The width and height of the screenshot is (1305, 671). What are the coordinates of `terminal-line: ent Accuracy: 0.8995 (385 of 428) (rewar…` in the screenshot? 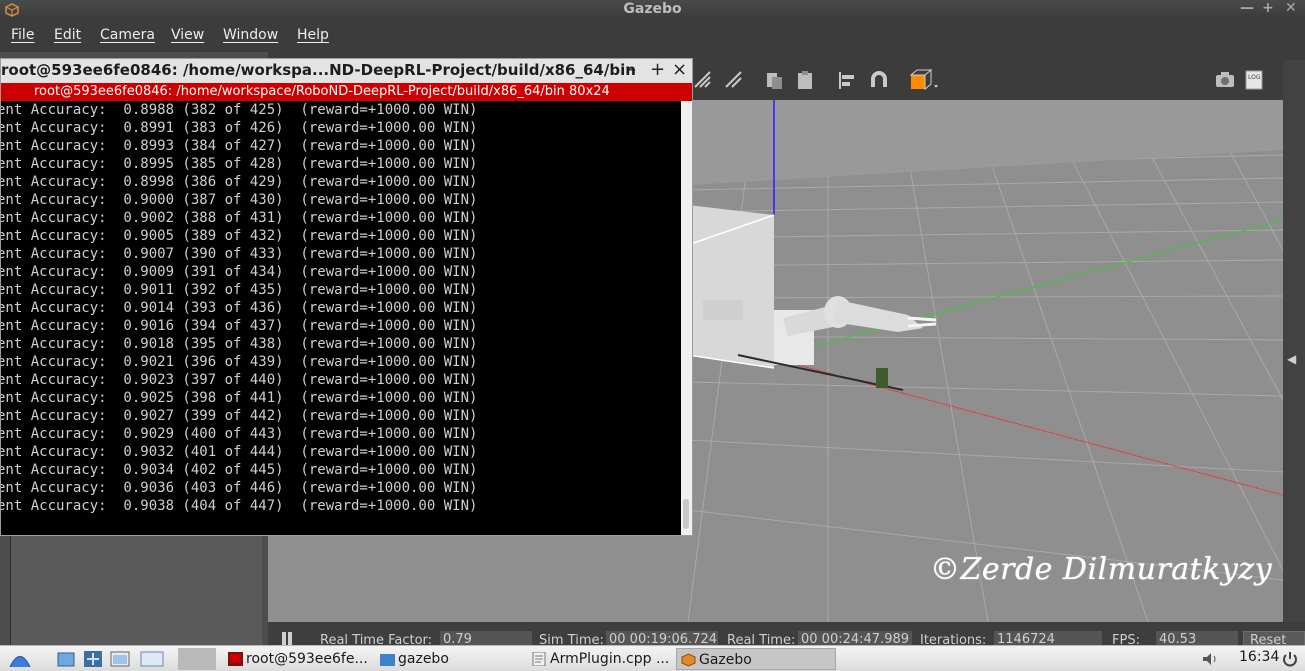 It's located at (239, 164).